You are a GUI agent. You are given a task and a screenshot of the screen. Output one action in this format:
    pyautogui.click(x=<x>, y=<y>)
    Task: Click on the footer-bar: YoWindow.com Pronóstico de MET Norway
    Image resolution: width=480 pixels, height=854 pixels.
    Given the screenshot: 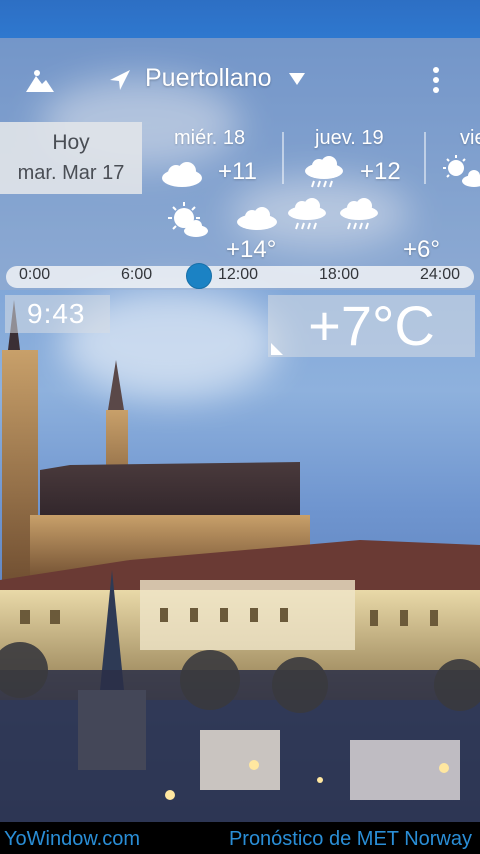 What is the action you would take?
    pyautogui.click(x=240, y=838)
    